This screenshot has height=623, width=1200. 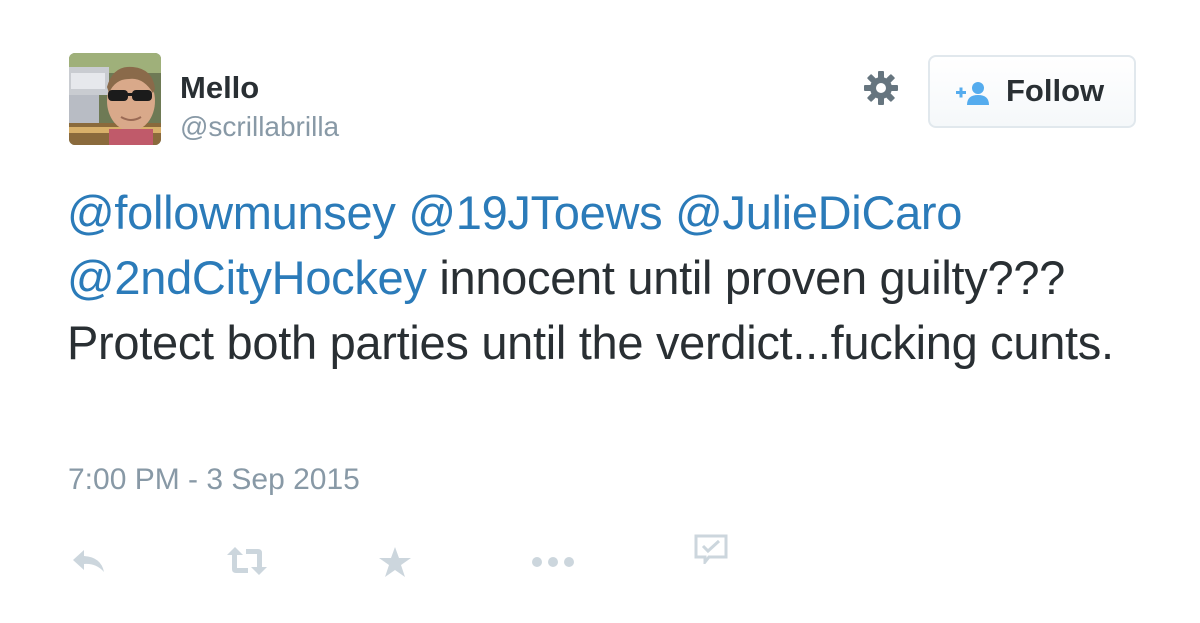 What do you see at coordinates (395, 562) in the screenshot?
I see `favorite-icon` at bounding box center [395, 562].